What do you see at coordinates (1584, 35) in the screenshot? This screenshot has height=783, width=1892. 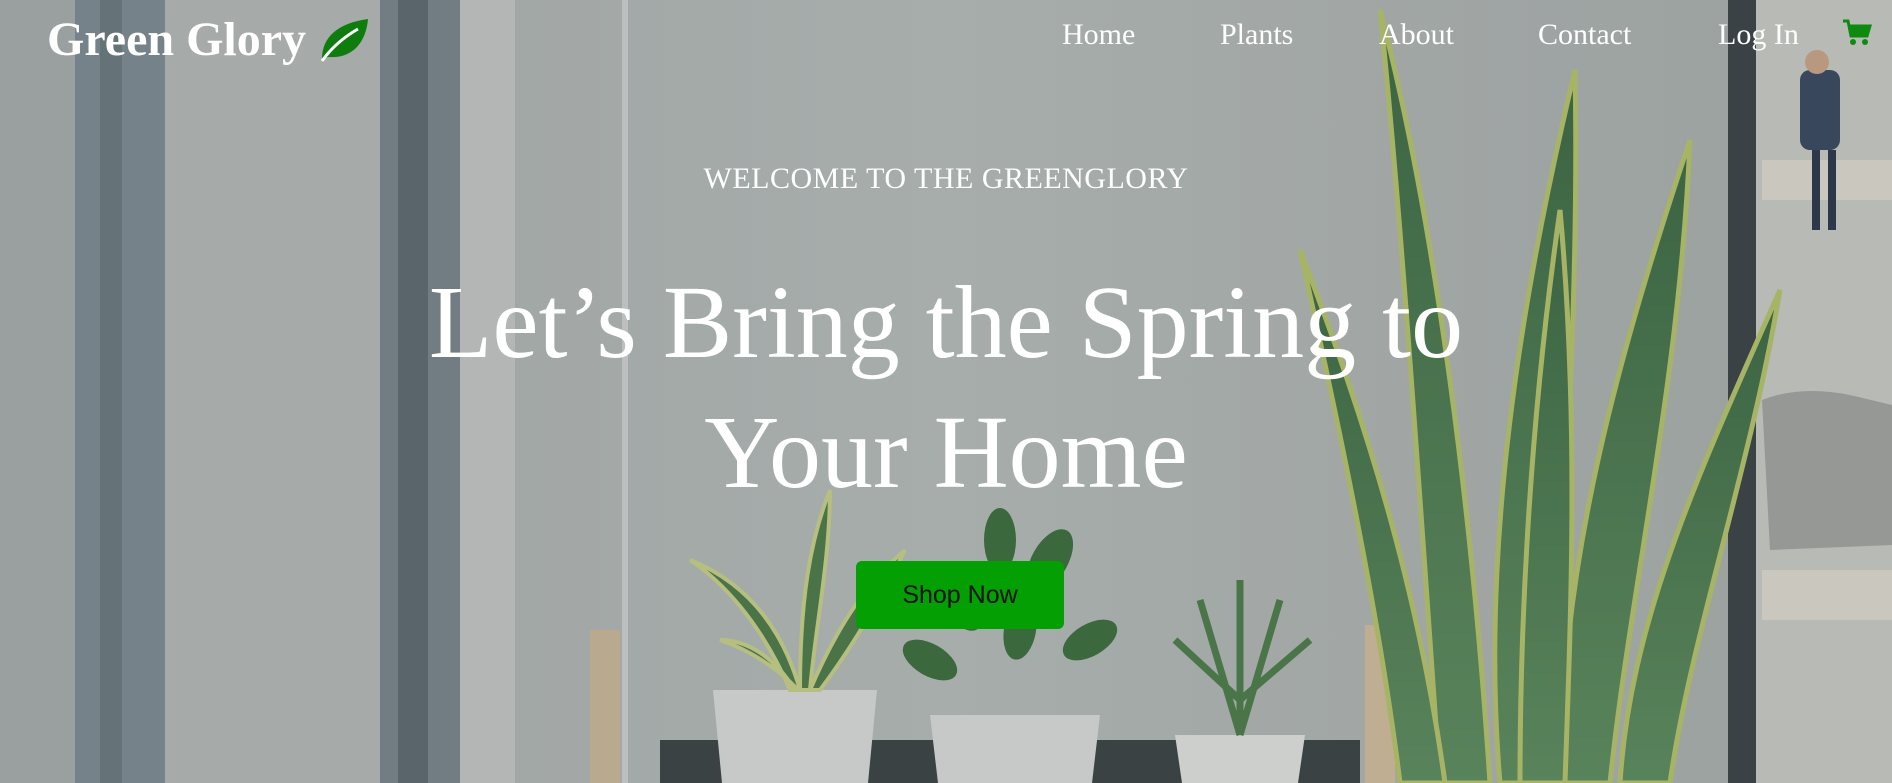 I see `nav-contact: Contact` at bounding box center [1584, 35].